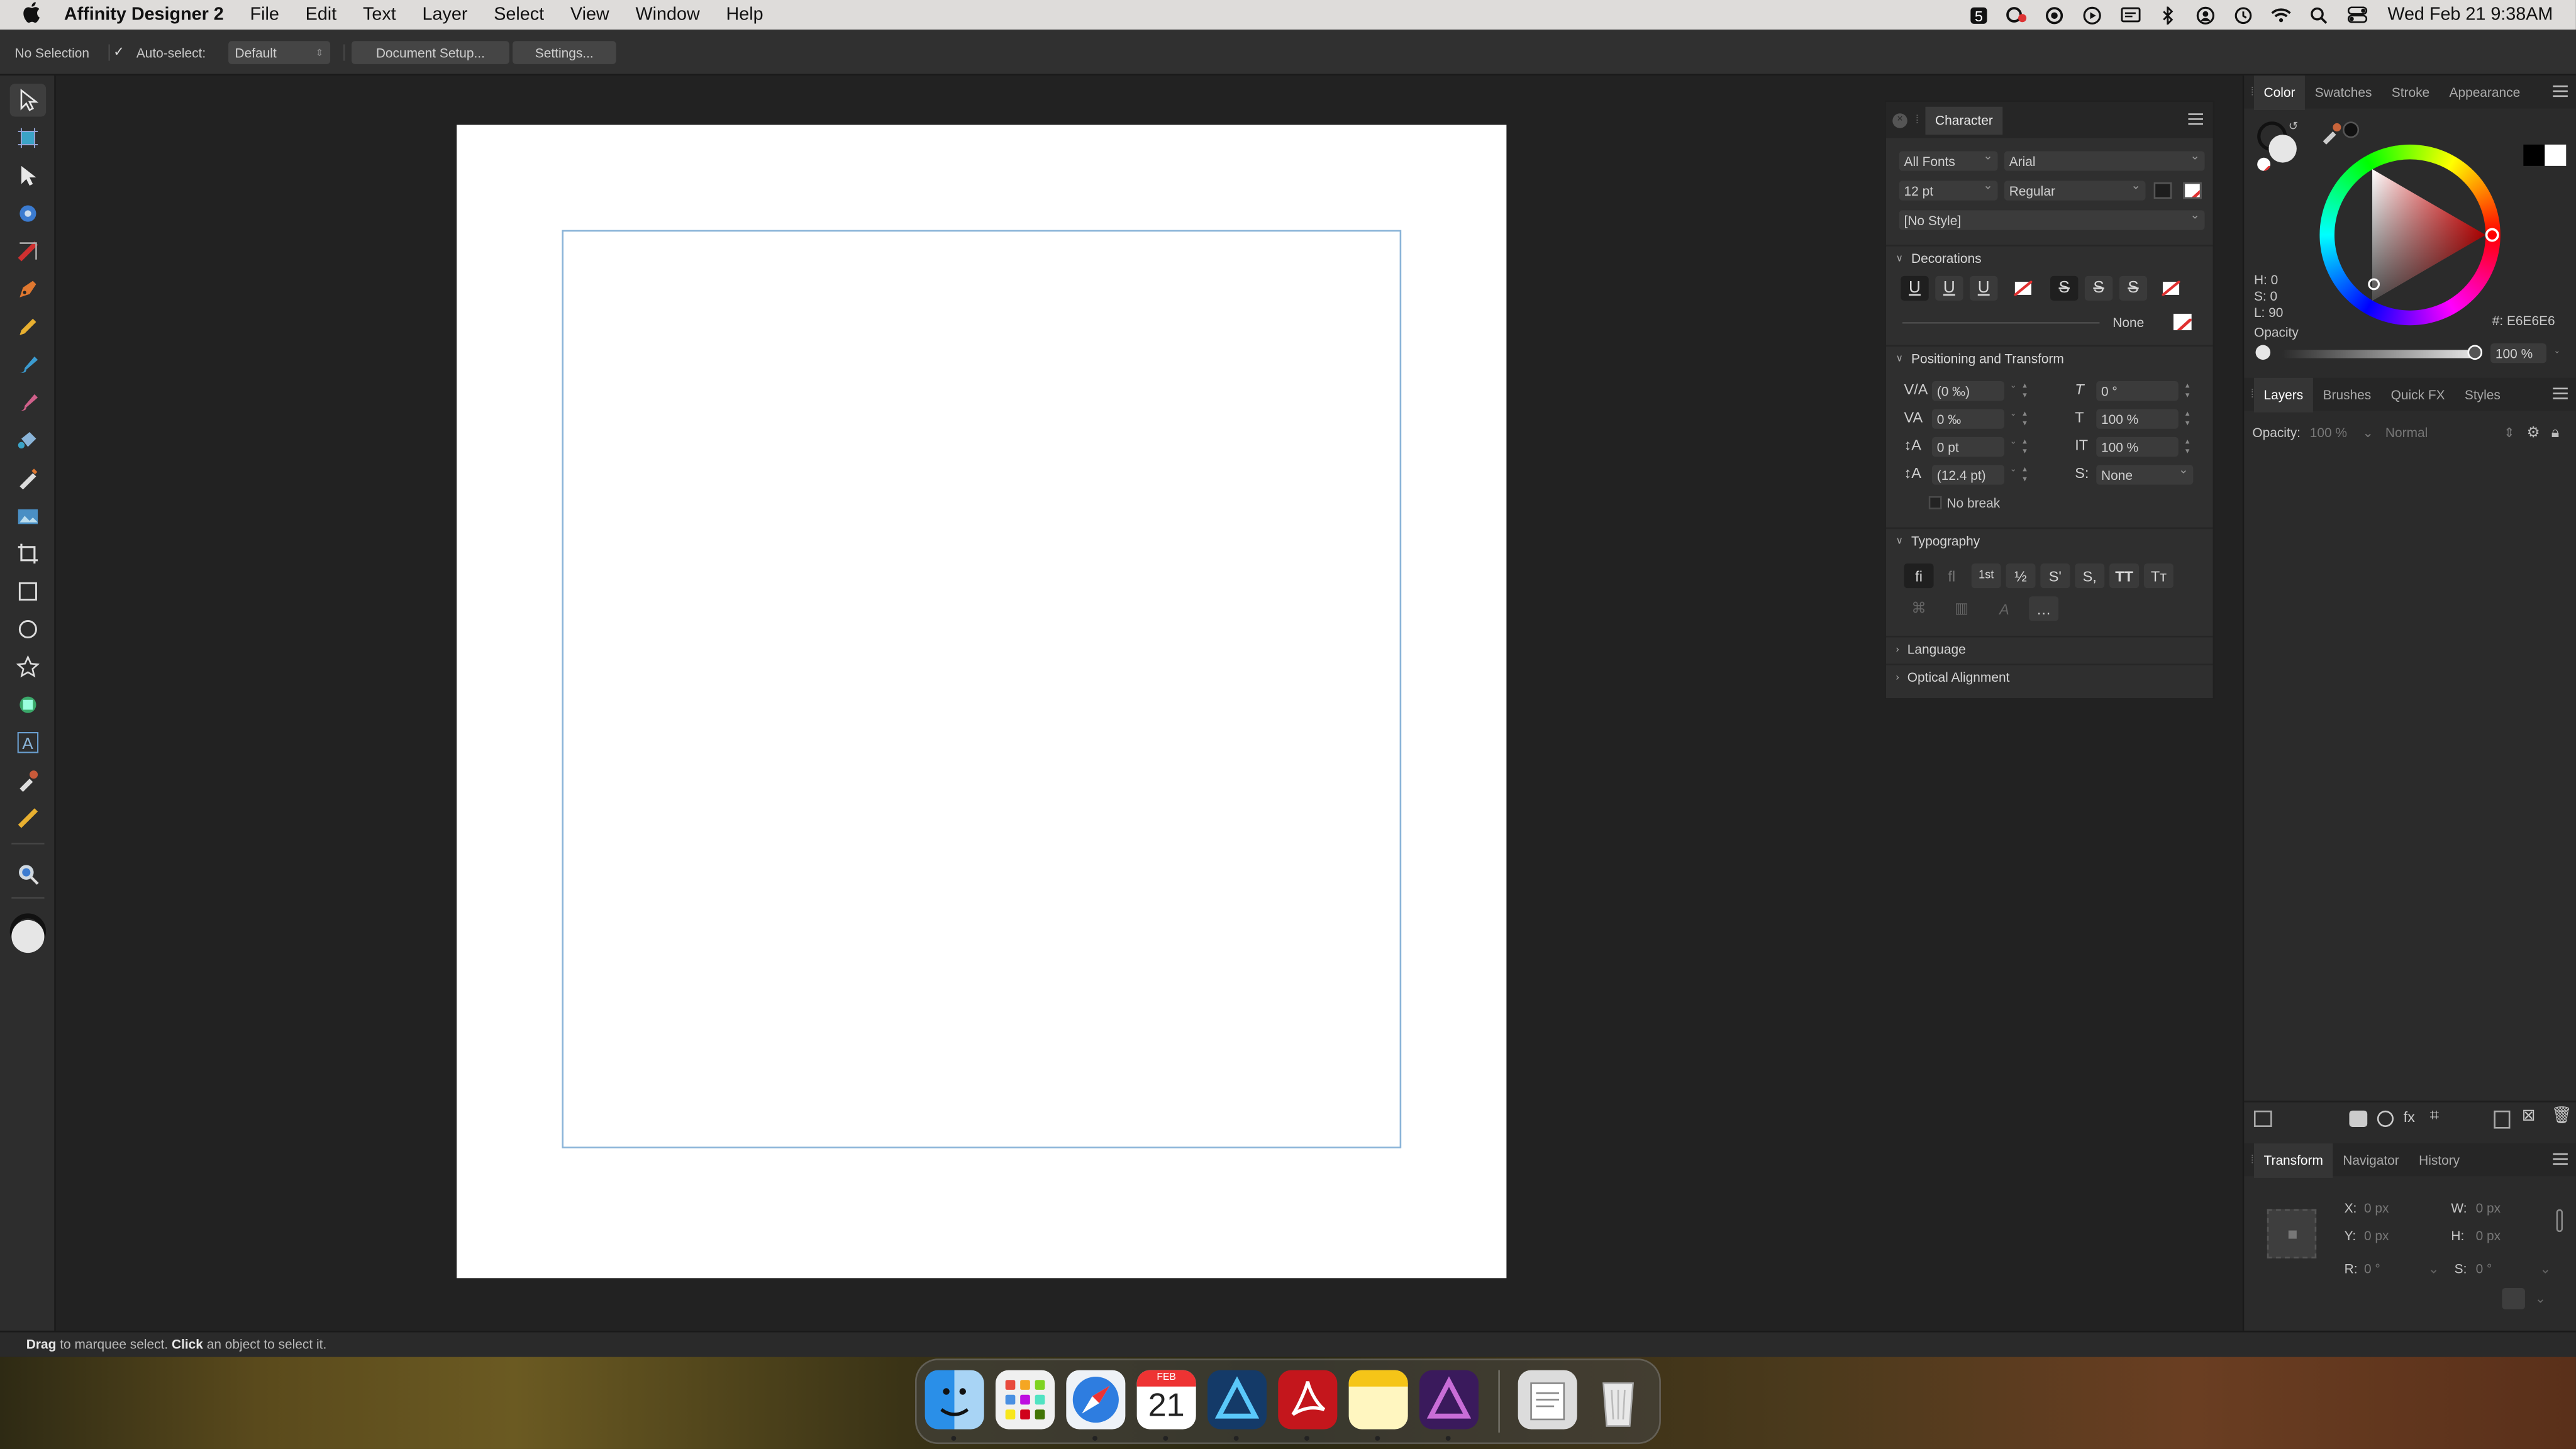  I want to click on tracking-stepper-icon: ▴ ▾, so click(2024, 418).